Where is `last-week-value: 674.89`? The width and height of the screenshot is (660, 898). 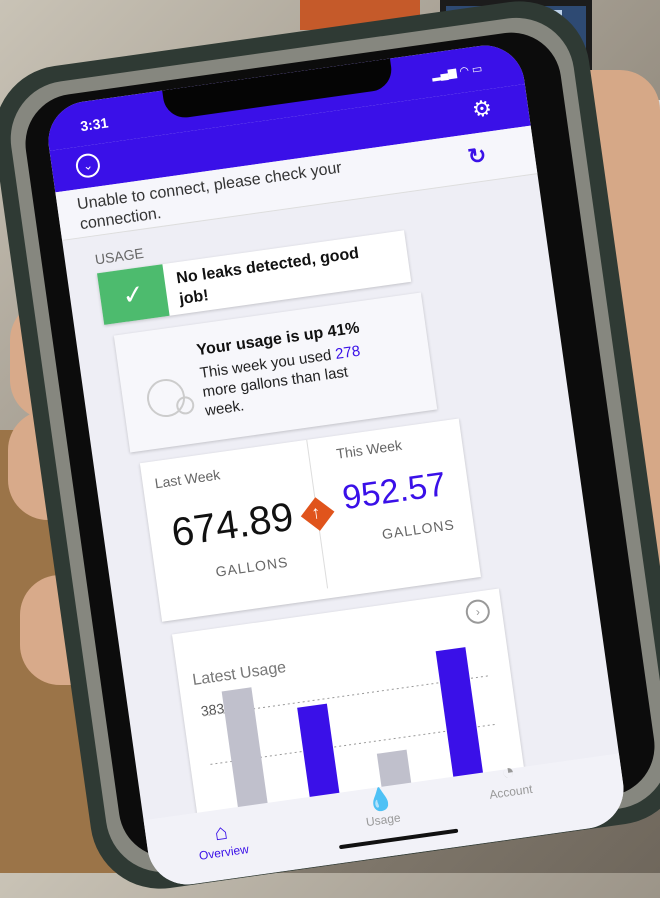
last-week-value: 674.89 is located at coordinates (232, 525).